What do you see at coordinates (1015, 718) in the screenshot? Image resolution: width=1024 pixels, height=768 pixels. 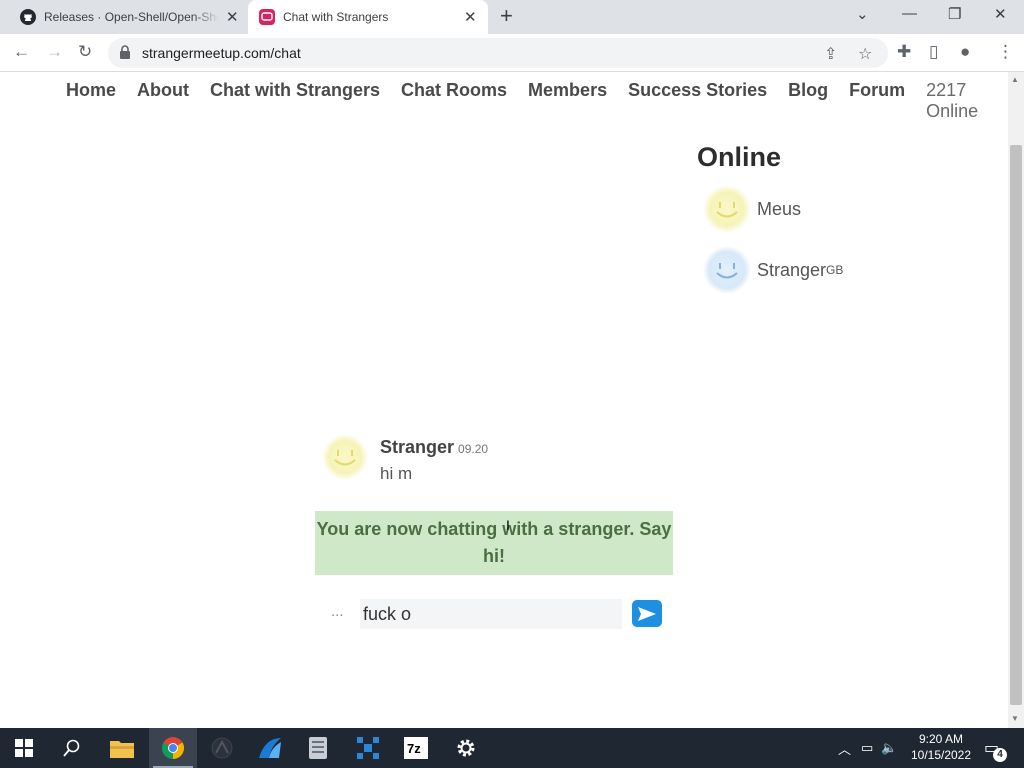 I see `scroll-down-icon: ▼` at bounding box center [1015, 718].